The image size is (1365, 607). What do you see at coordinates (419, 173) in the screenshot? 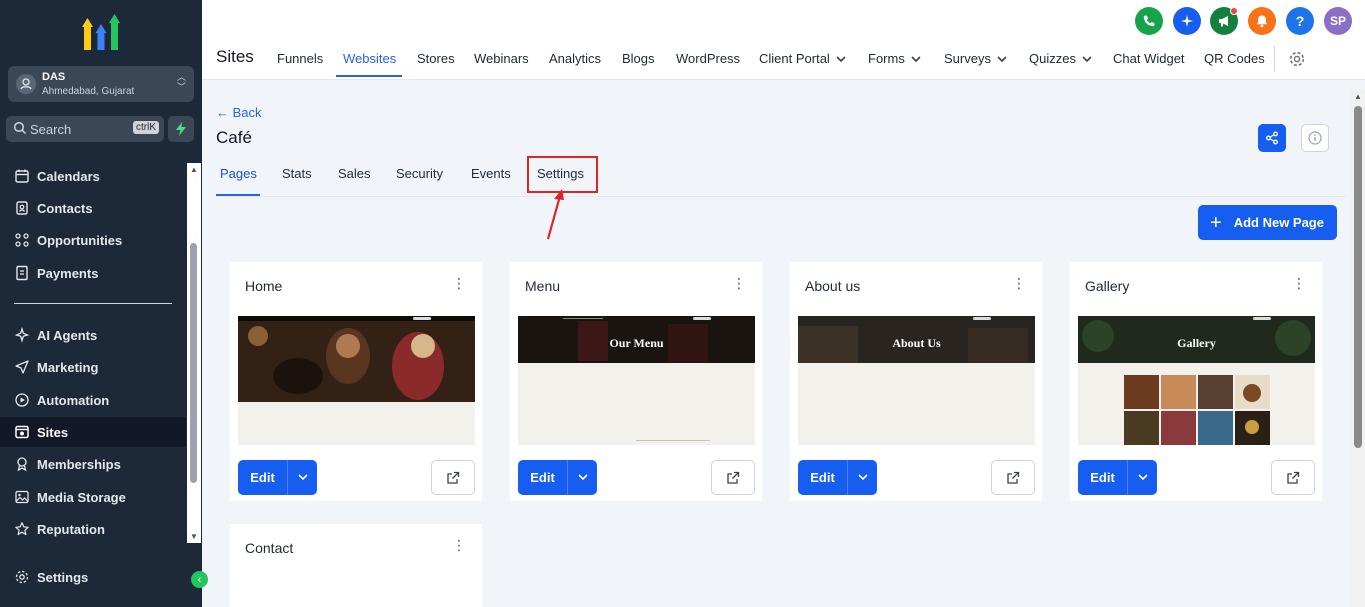
I see `tab-security: Security` at bounding box center [419, 173].